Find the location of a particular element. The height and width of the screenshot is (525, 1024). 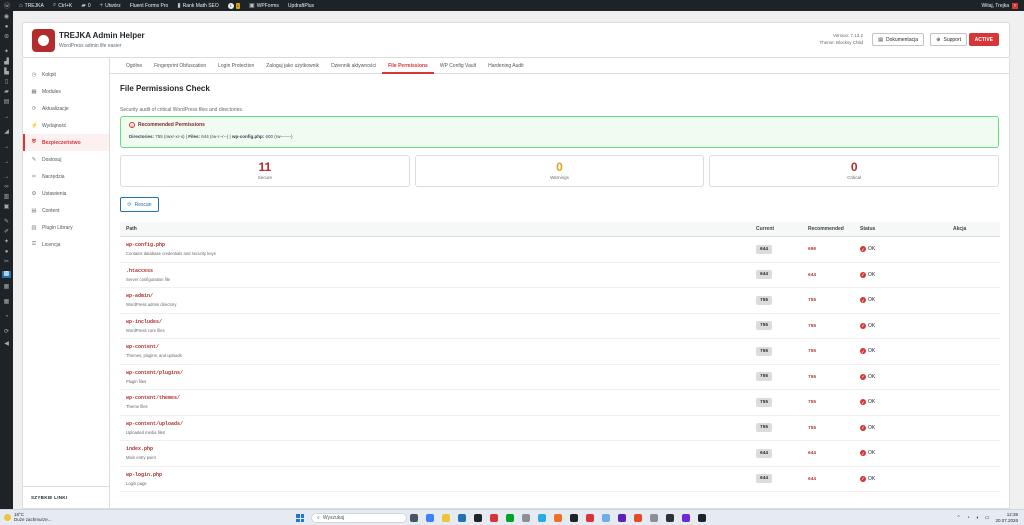

pages-icon: ▯ is located at coordinates (6, 82).